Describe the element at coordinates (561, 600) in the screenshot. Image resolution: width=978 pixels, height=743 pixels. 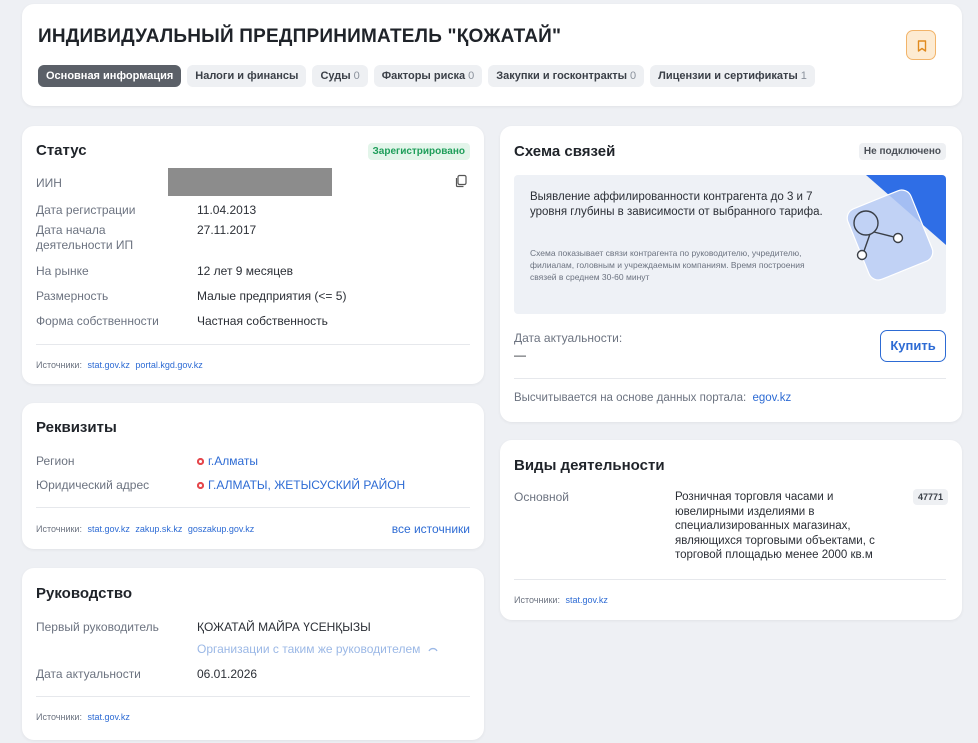
I see `activities-sources: Источники: stat.gov.kz` at that location.